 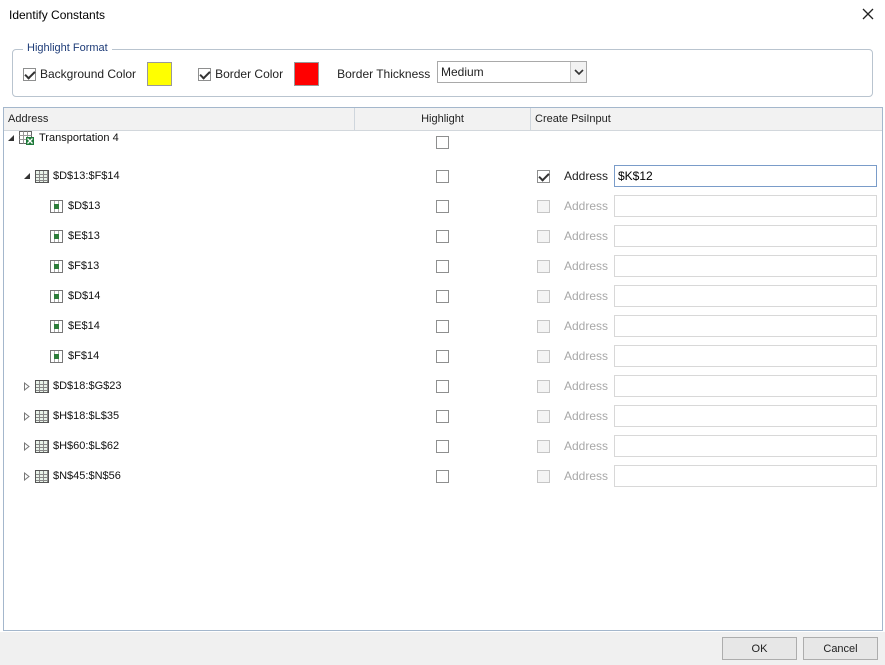 What do you see at coordinates (442, 648) in the screenshot?
I see `dialog-footer: OK Cancel` at bounding box center [442, 648].